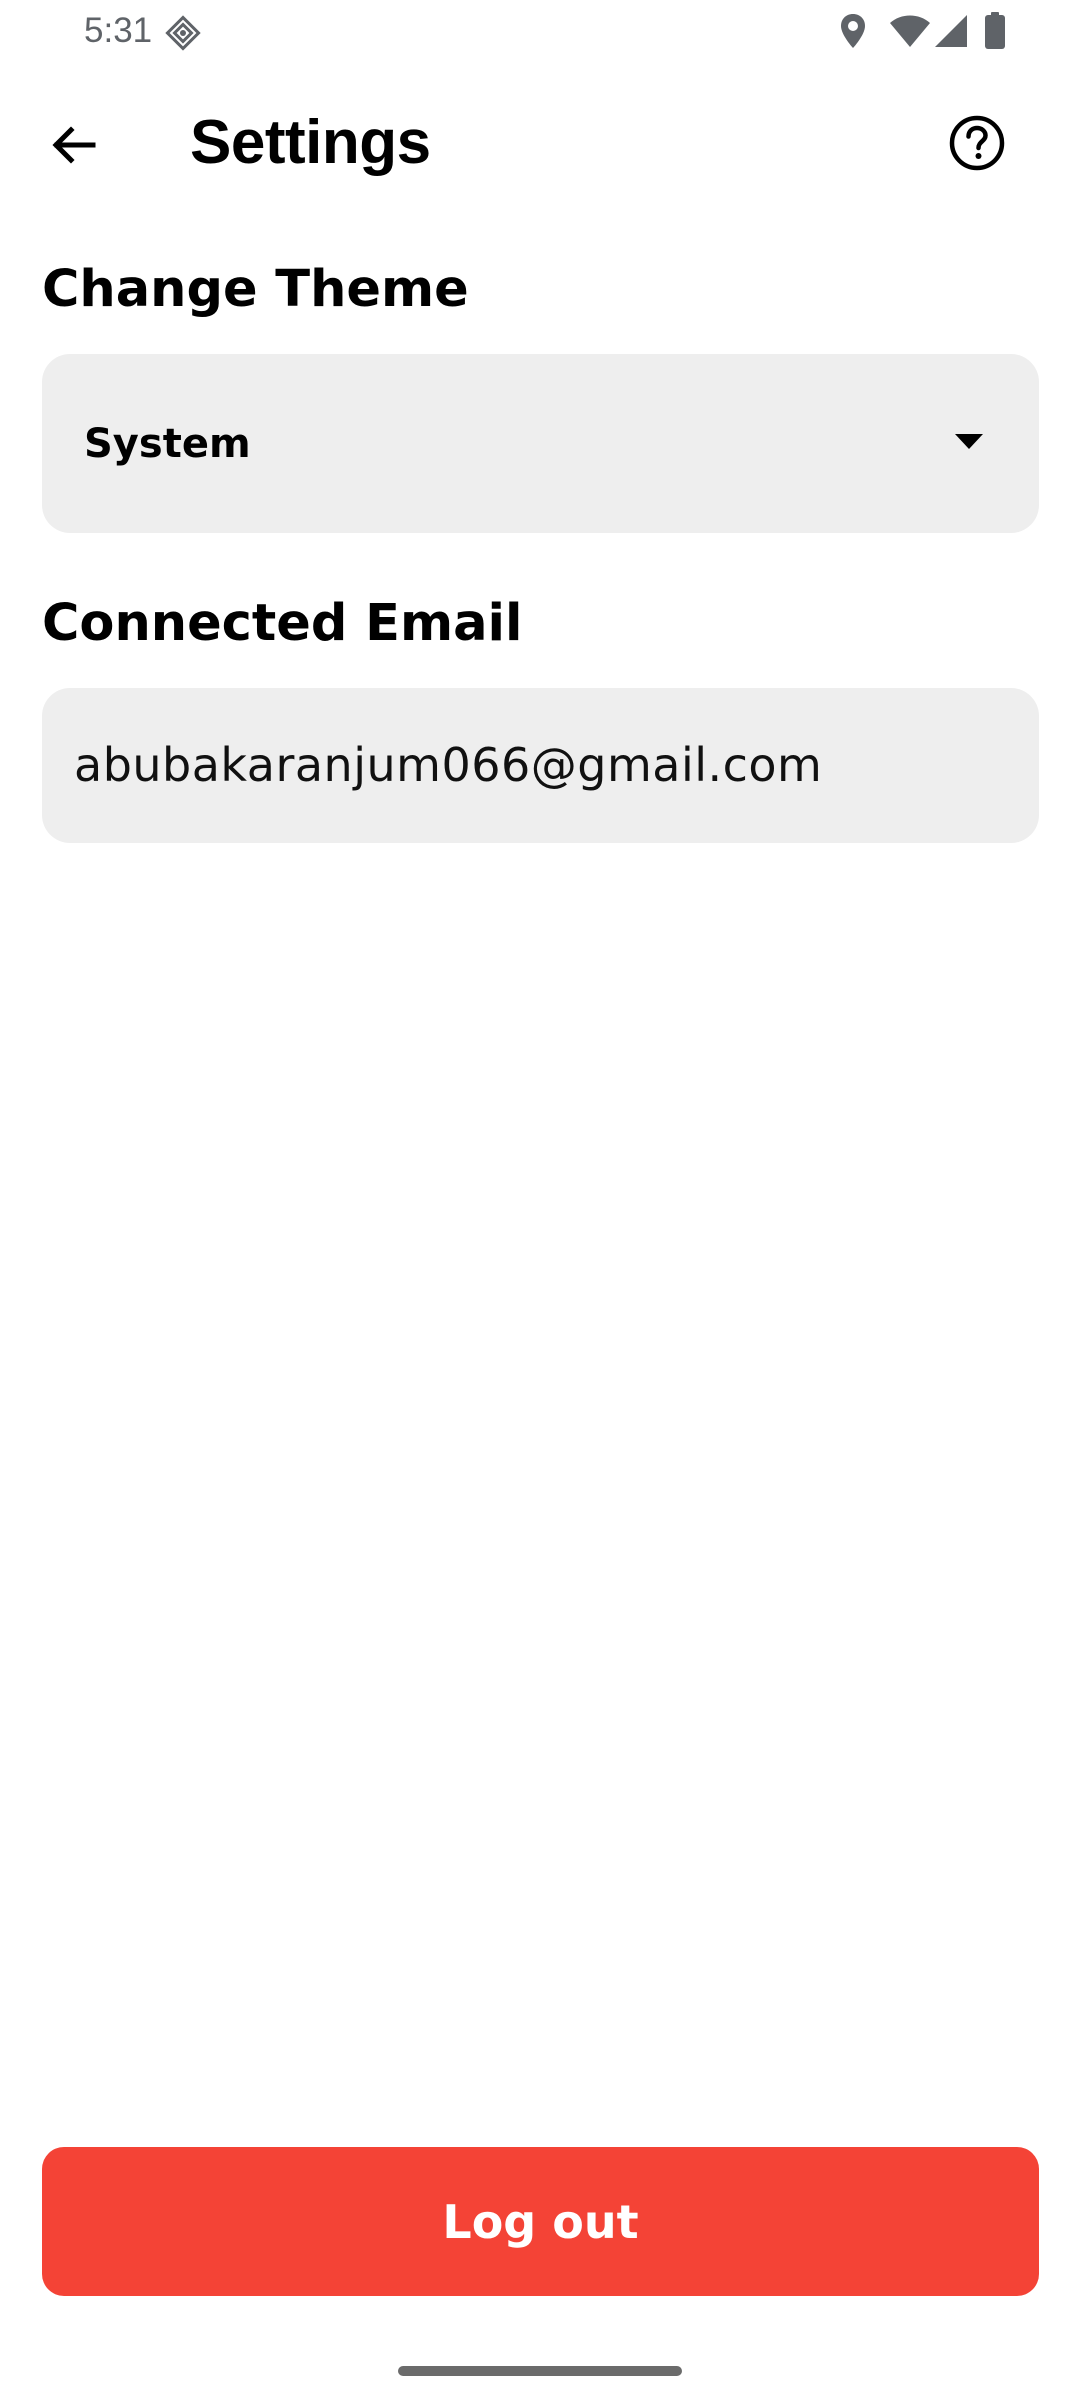  I want to click on theme-selected-value: System, so click(167, 444).